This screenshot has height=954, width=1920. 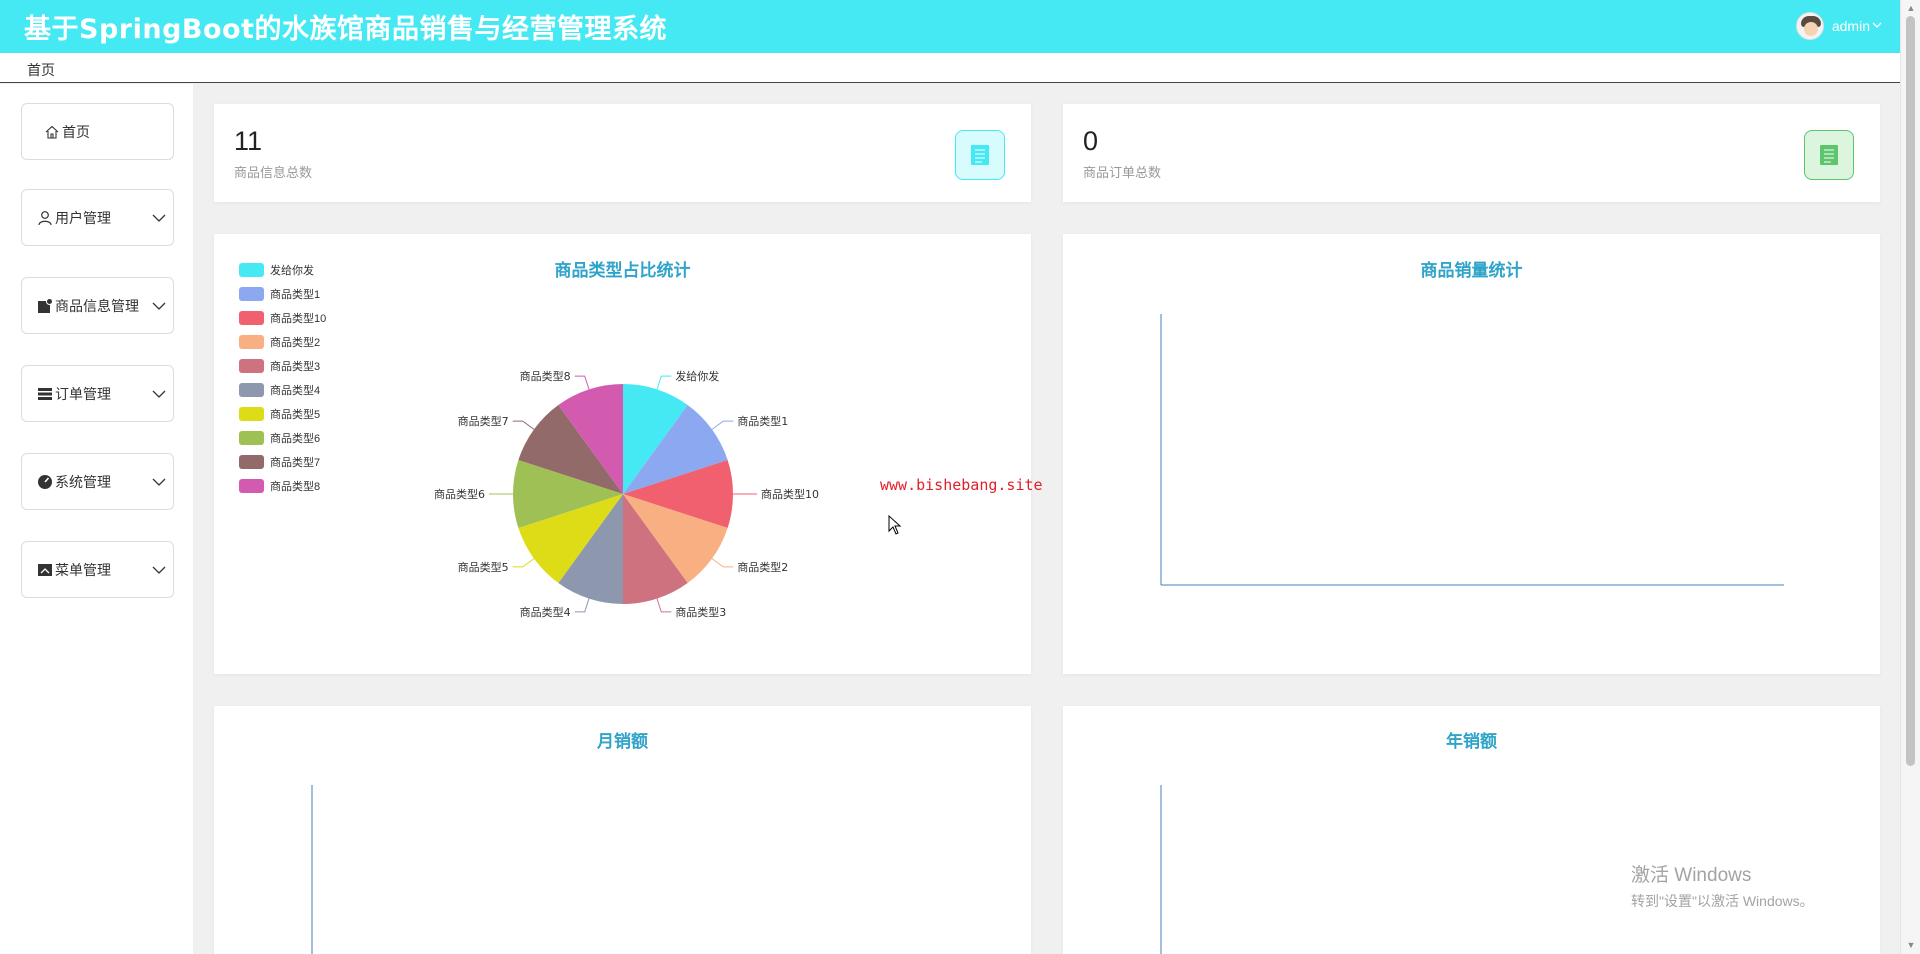 I want to click on sidebar-item-system: 系统管理, so click(x=97, y=481).